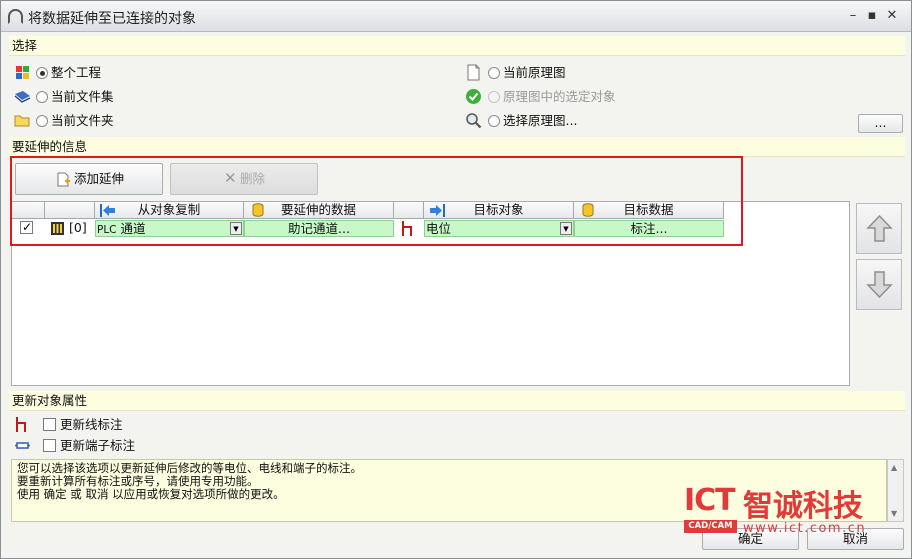  What do you see at coordinates (22, 121) in the screenshot?
I see `folder-icon` at bounding box center [22, 121].